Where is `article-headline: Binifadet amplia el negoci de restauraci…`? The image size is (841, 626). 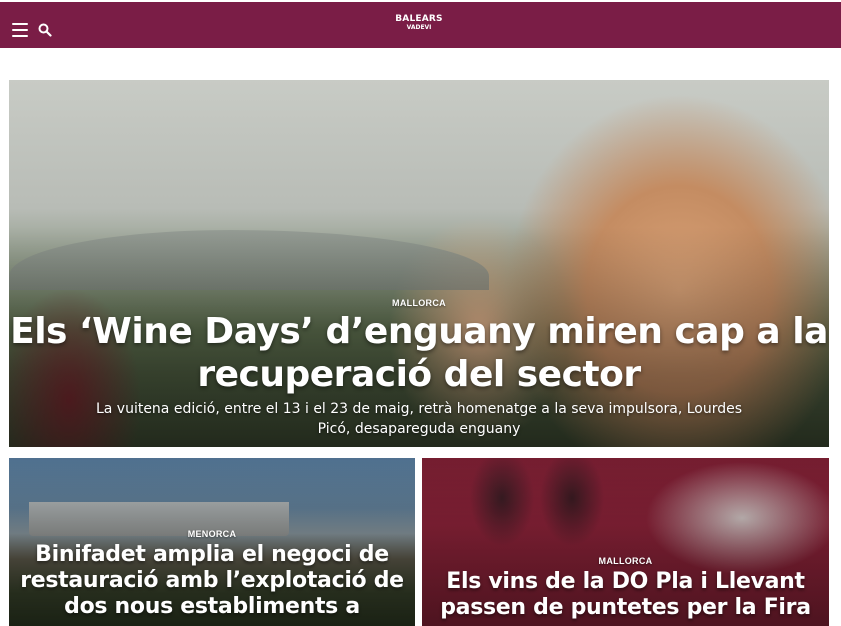 article-headline: Binifadet amplia el negoci de restauraci… is located at coordinates (212, 581).